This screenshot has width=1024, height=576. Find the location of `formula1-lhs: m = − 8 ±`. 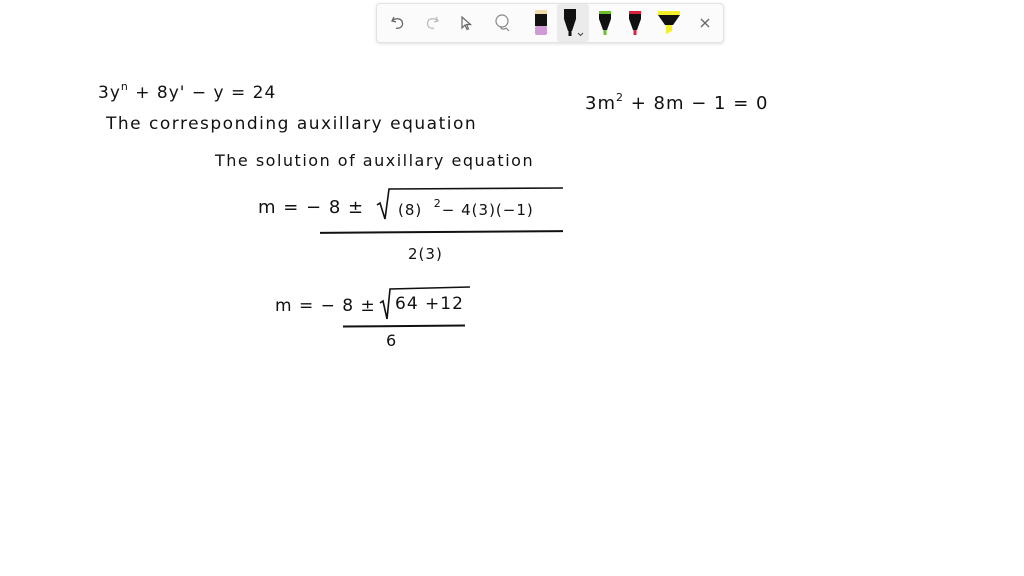

formula1-lhs: m = − 8 ± is located at coordinates (311, 207).